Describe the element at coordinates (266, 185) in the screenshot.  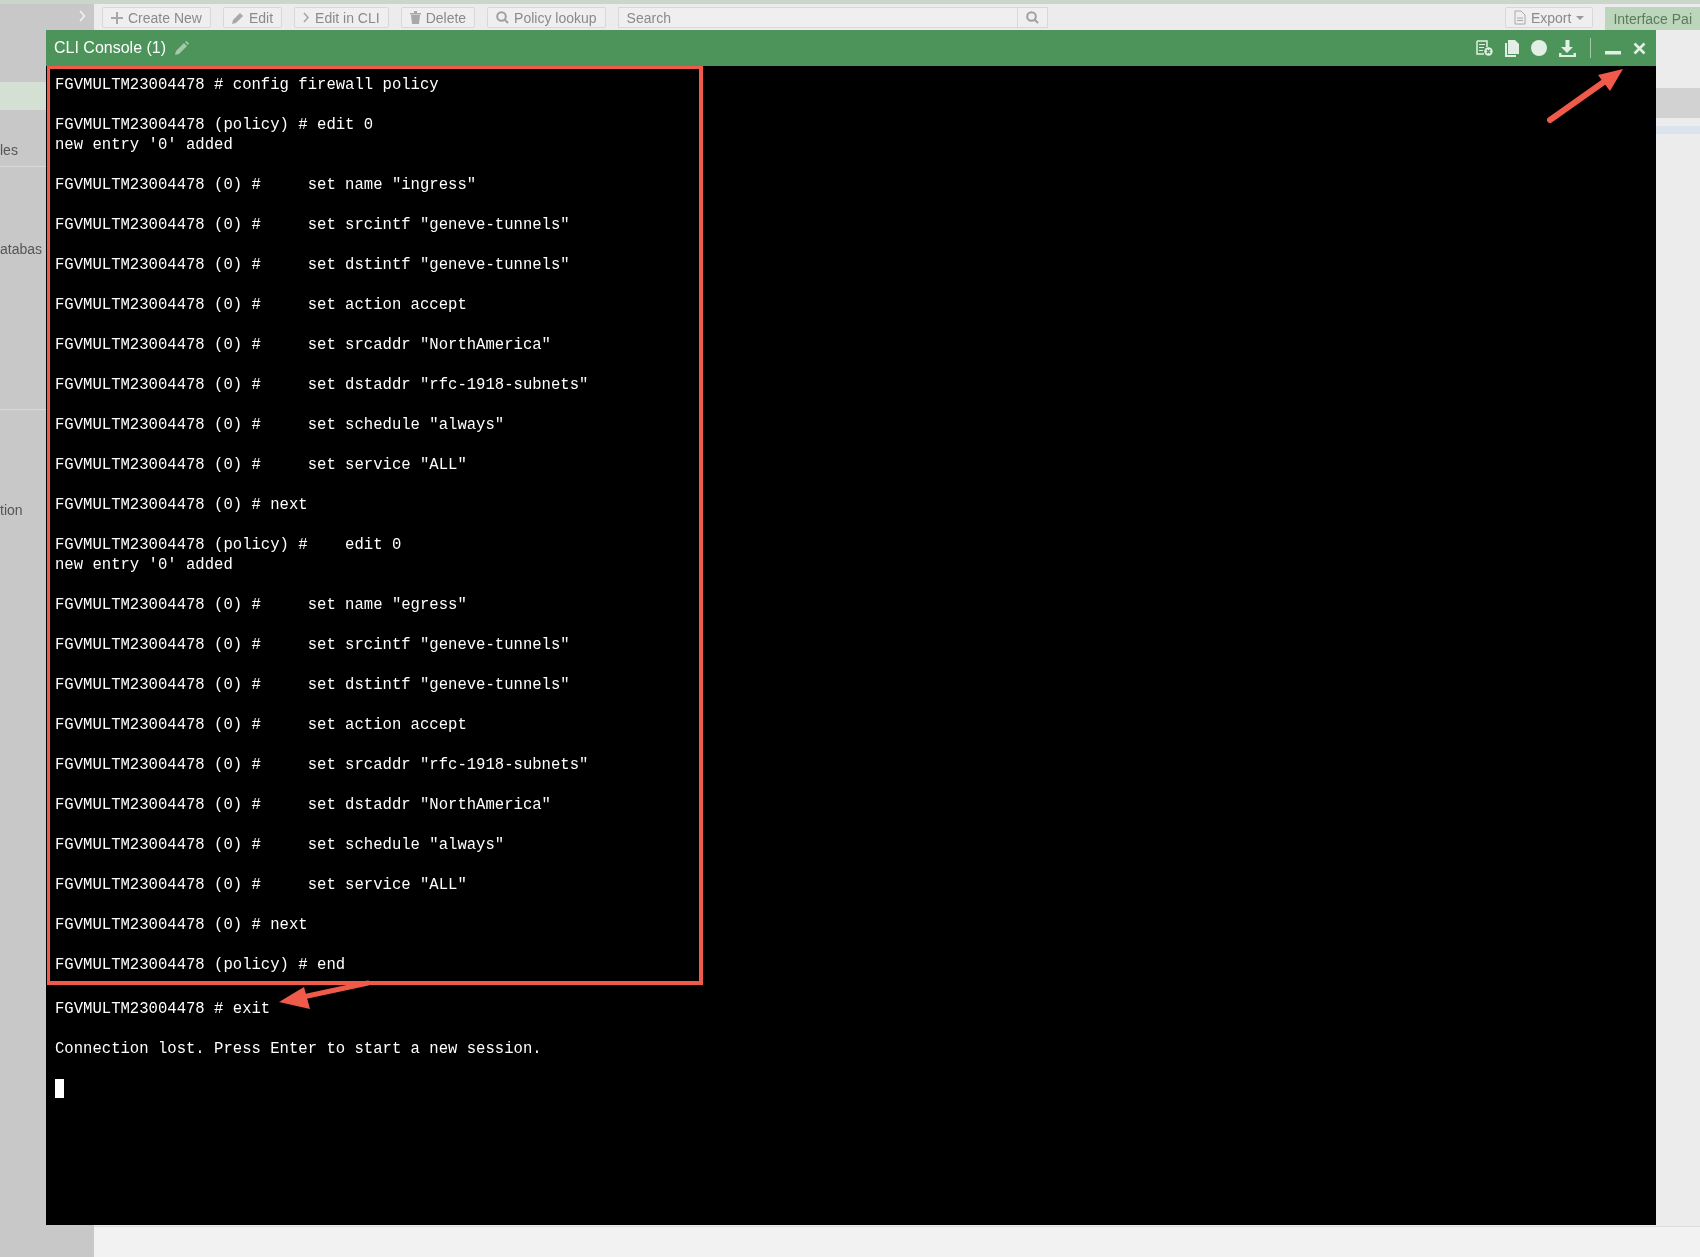
I see `terminal-line: FGVMULTM23004478 (0) # set name "ingress"` at that location.